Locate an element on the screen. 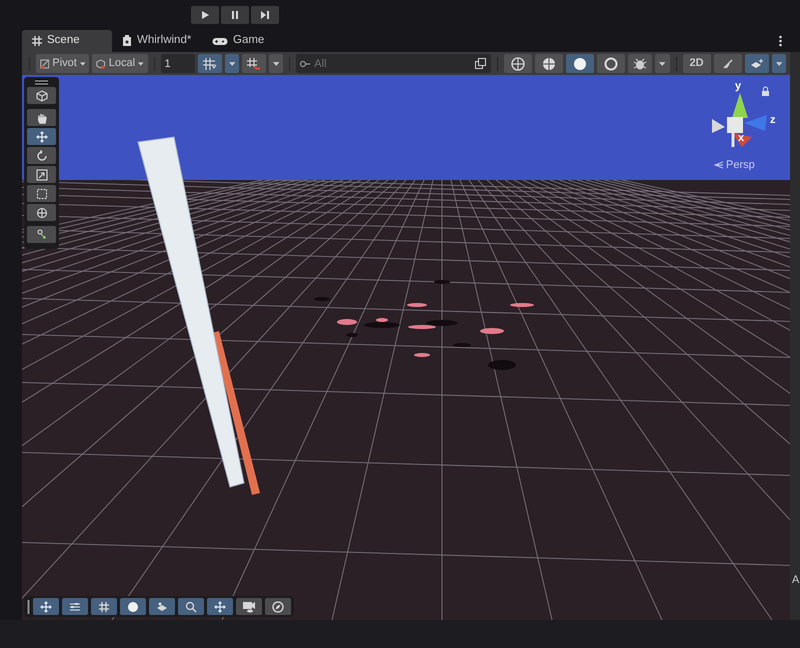  tab: Whirlwind* is located at coordinates (157, 41).